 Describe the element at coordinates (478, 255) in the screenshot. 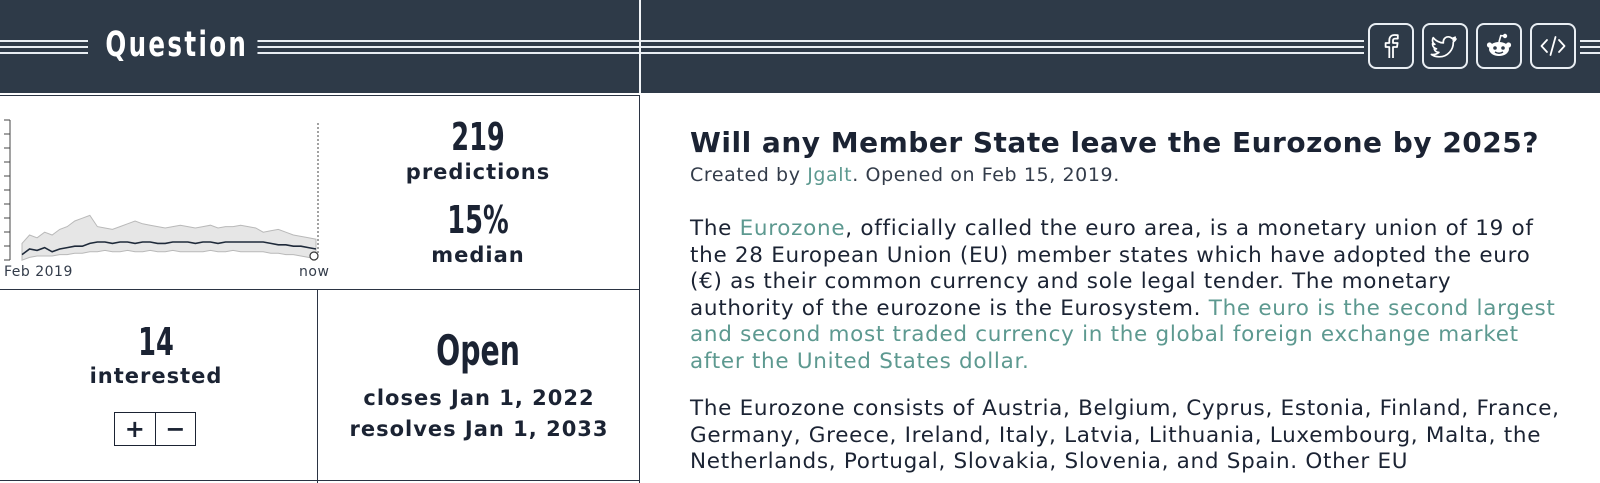

I see `median-label: median` at that location.